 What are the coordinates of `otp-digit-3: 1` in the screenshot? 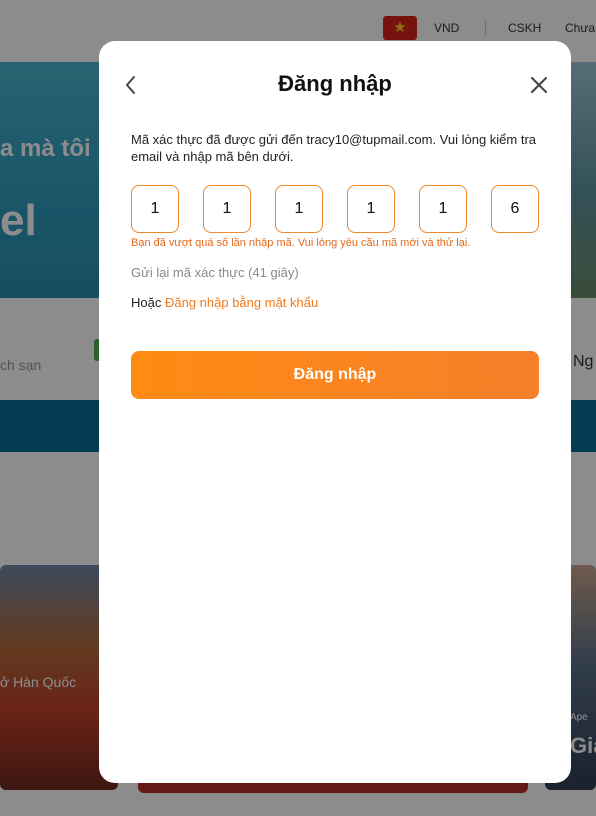 It's located at (299, 209).